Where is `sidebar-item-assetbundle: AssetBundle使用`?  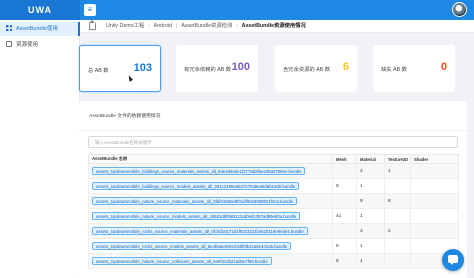
sidebar-item-assetbundle: AssetBundle使用 is located at coordinates (40, 29).